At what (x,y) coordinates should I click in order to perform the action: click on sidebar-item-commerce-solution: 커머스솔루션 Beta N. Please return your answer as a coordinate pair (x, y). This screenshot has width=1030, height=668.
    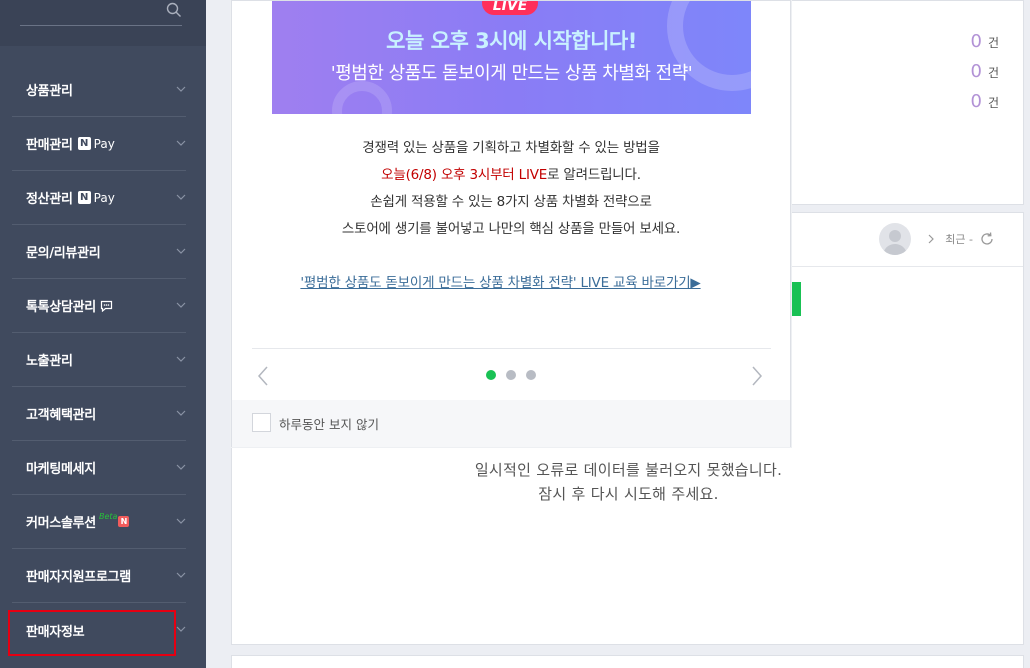
    Looking at the image, I should click on (99, 522).